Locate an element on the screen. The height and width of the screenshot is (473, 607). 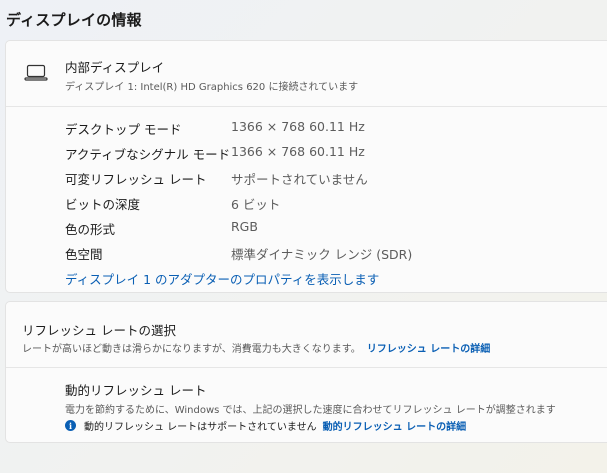
laptop-icon is located at coordinates (36, 72).